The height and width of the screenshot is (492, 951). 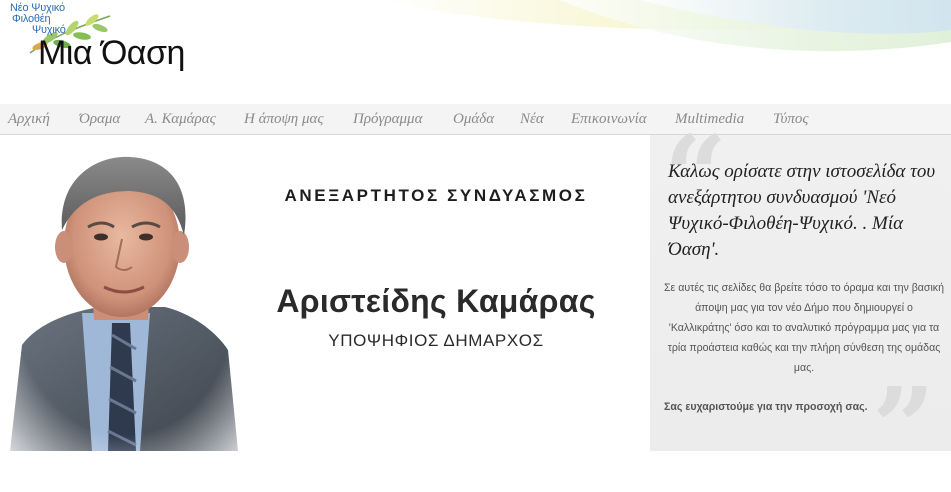 I want to click on logo-main-text: Μια Όαση, so click(x=111, y=53).